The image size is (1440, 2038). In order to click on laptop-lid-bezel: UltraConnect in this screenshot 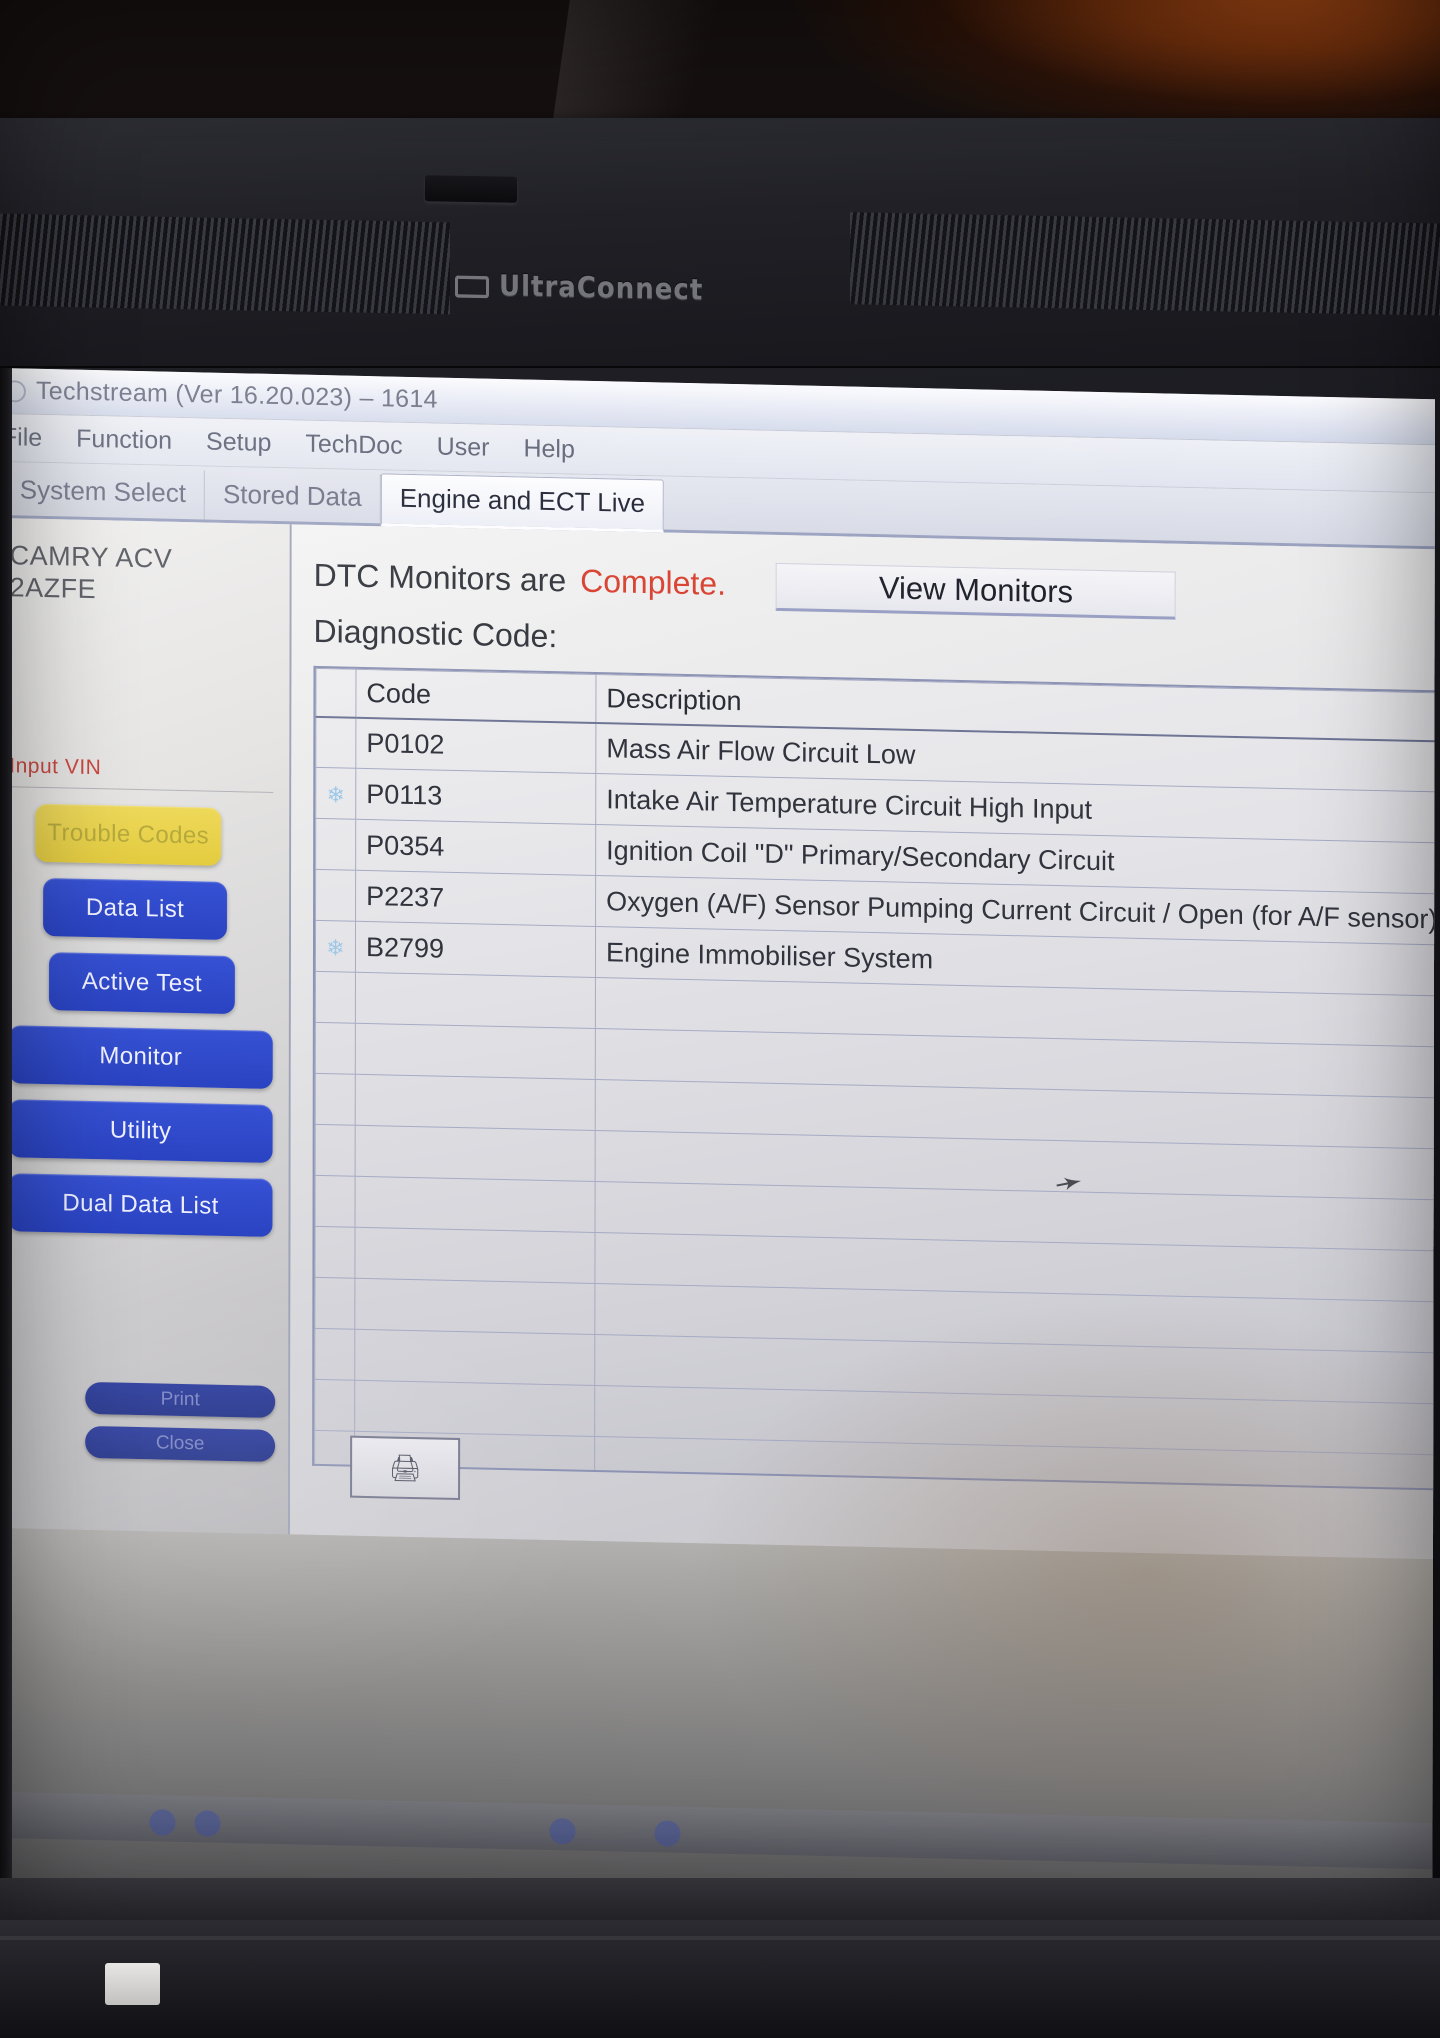, I will do `click(720, 243)`.